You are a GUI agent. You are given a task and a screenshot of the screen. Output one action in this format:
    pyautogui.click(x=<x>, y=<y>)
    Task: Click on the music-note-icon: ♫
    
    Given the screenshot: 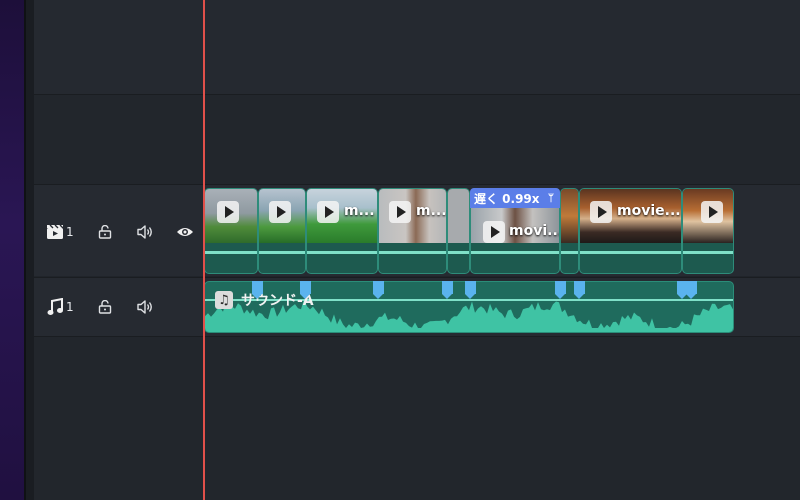 What is the action you would take?
    pyautogui.click(x=224, y=300)
    